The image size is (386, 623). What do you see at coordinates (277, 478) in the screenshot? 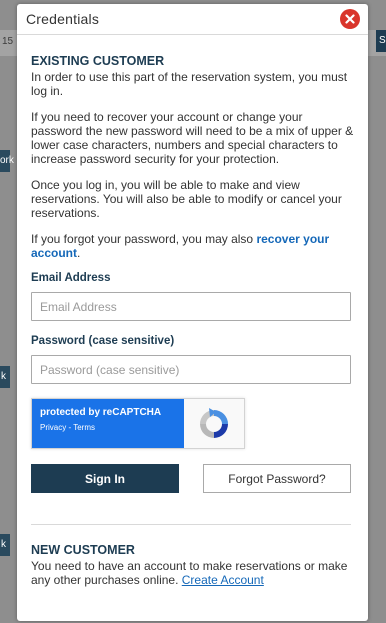
I see `forgot-password-button: Forgot Password?` at bounding box center [277, 478].